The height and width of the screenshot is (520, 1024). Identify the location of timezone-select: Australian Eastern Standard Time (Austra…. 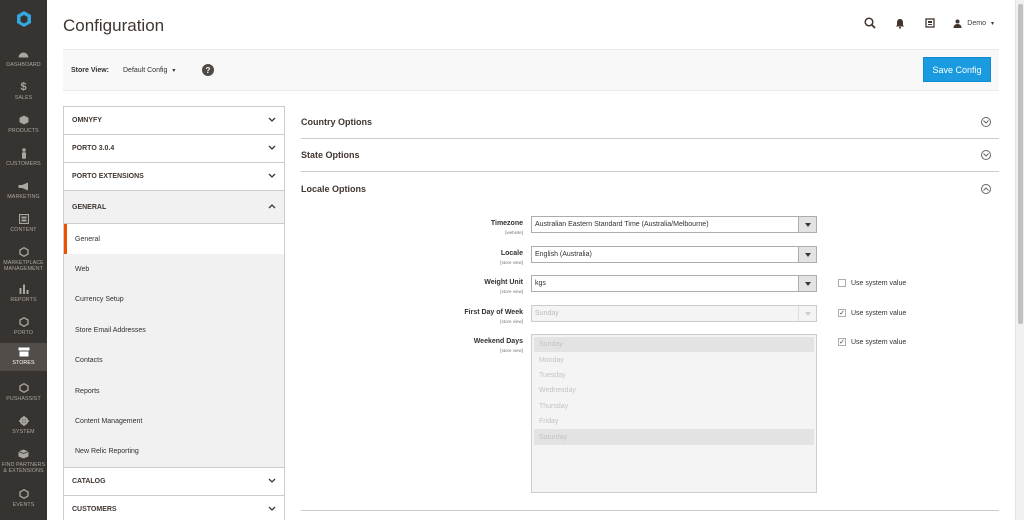
(674, 224).